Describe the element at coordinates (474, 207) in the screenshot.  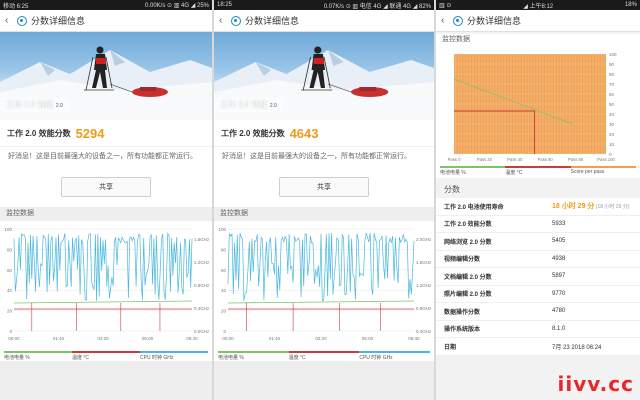
I see `score-row-label: 工作 2.0 电池使用寿命` at that location.